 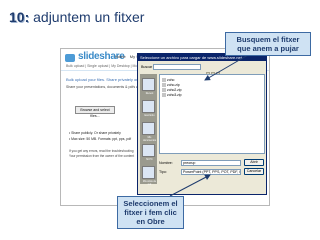 What do you see at coordinates (268, 44) in the screenshot?
I see `callout-search-file: Busquem el fitxer que anem a pujar` at bounding box center [268, 44].